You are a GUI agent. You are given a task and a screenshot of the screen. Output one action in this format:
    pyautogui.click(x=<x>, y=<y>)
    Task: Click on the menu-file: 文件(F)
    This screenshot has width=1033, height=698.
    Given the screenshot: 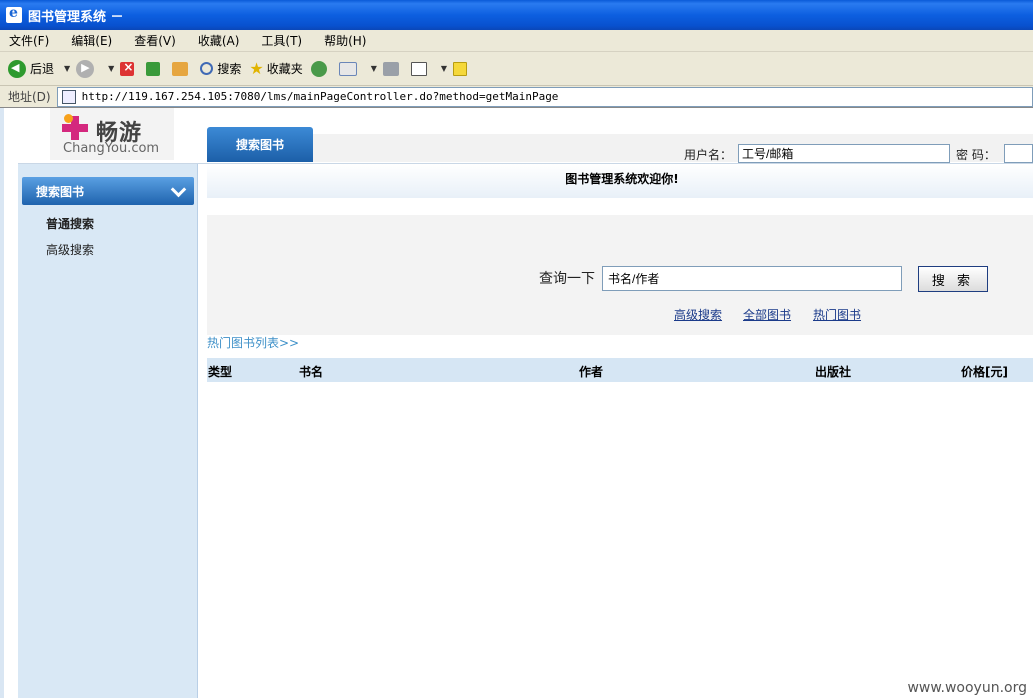 What is the action you would take?
    pyautogui.click(x=29, y=40)
    